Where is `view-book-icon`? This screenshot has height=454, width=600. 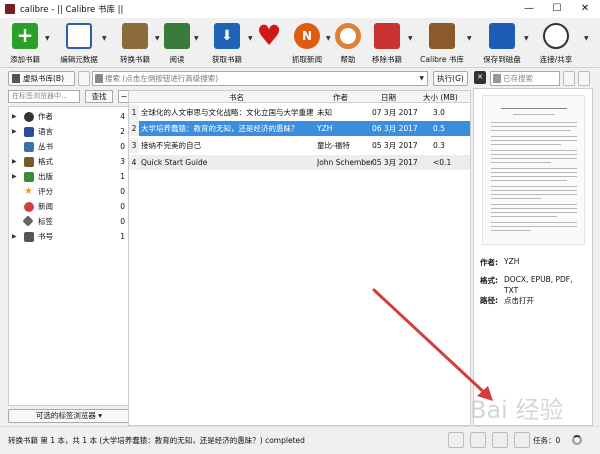 view-book-icon is located at coordinates (177, 36).